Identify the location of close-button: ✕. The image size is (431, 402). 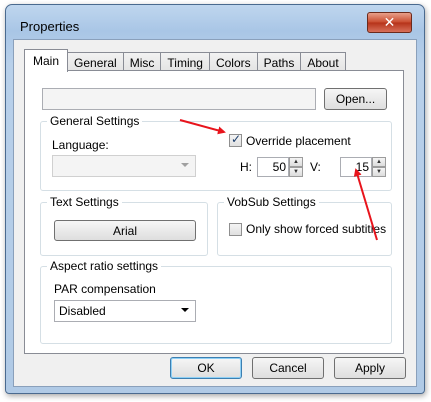
(389, 22).